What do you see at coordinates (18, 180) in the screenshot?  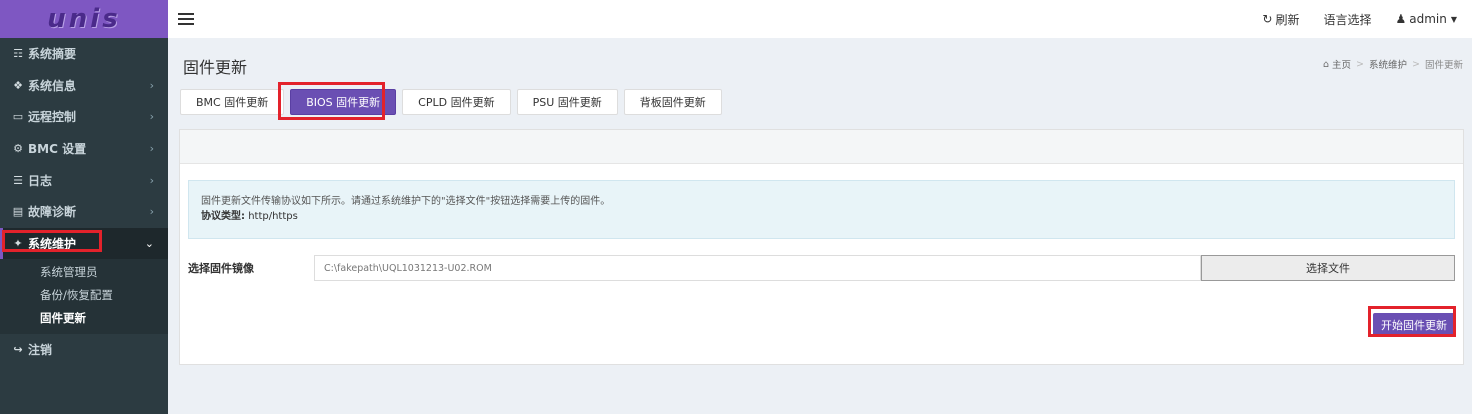 I see `database-icon: ☰` at bounding box center [18, 180].